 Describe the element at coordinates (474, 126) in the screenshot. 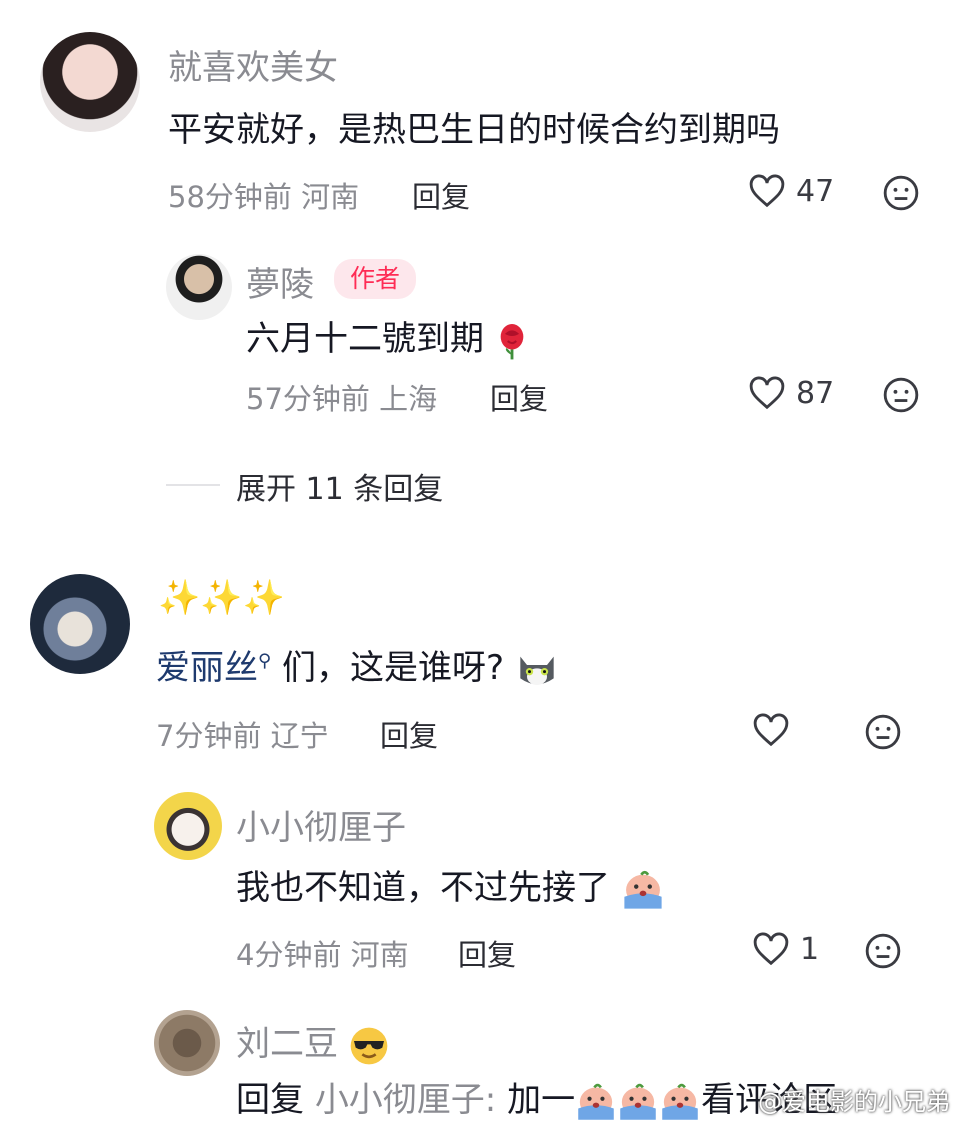

I see `comment-text: 平安就好，是热巴生日的时候合约到期吗` at that location.